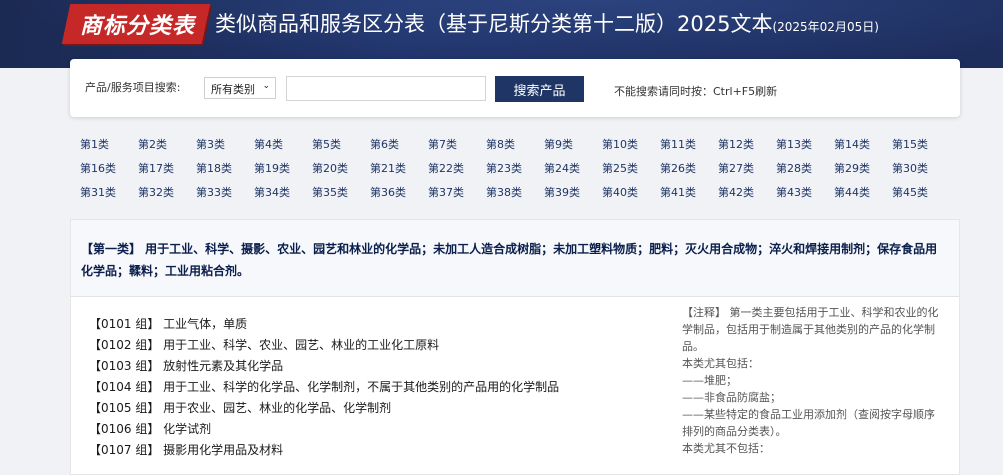 The height and width of the screenshot is (475, 1003). What do you see at coordinates (384, 324) in the screenshot?
I see `group-item-0101: 【0101 组】 工业气体，单质` at bounding box center [384, 324].